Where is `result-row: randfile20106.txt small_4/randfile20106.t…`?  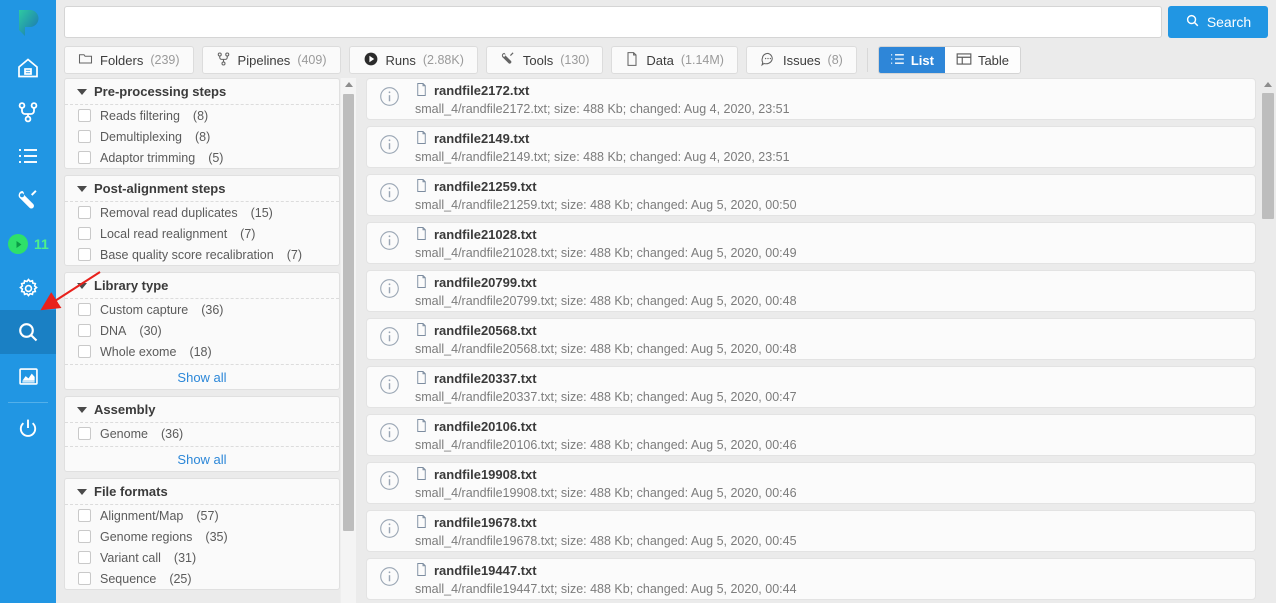 result-row: randfile20106.txt small_4/randfile20106.t… is located at coordinates (811, 435).